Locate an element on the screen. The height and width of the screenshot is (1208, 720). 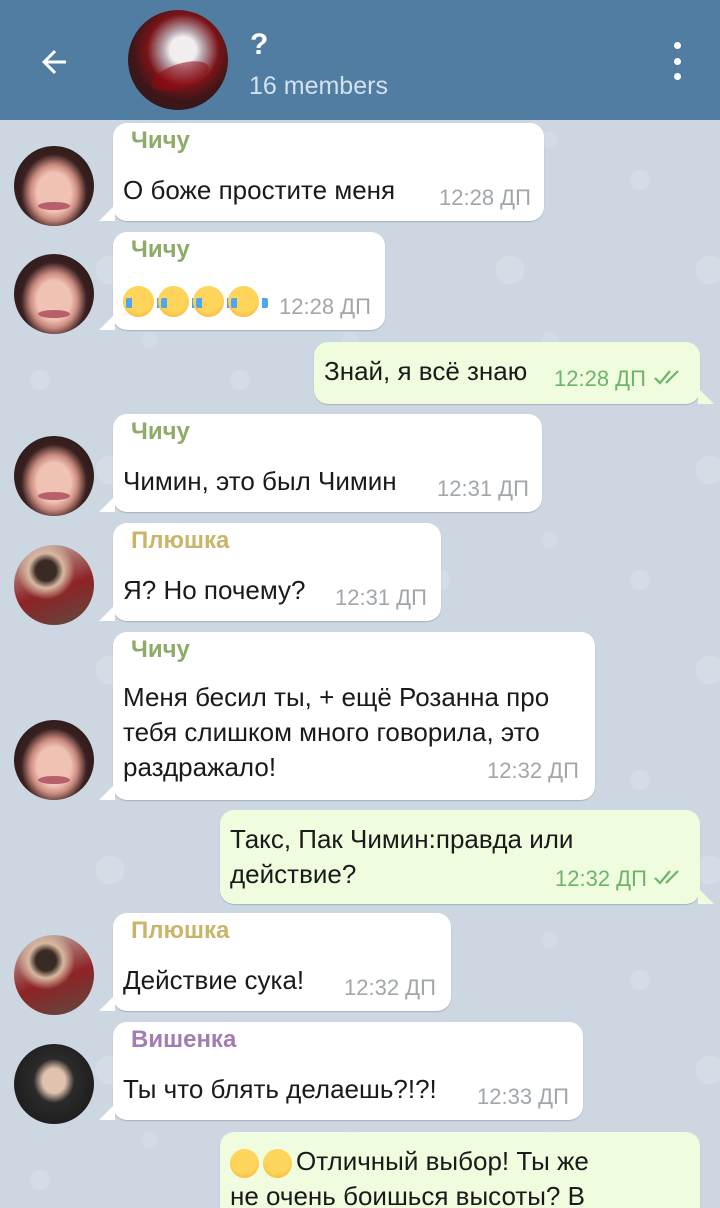
message-bubble: Чичу 12:28 ДП is located at coordinates (242, 281).